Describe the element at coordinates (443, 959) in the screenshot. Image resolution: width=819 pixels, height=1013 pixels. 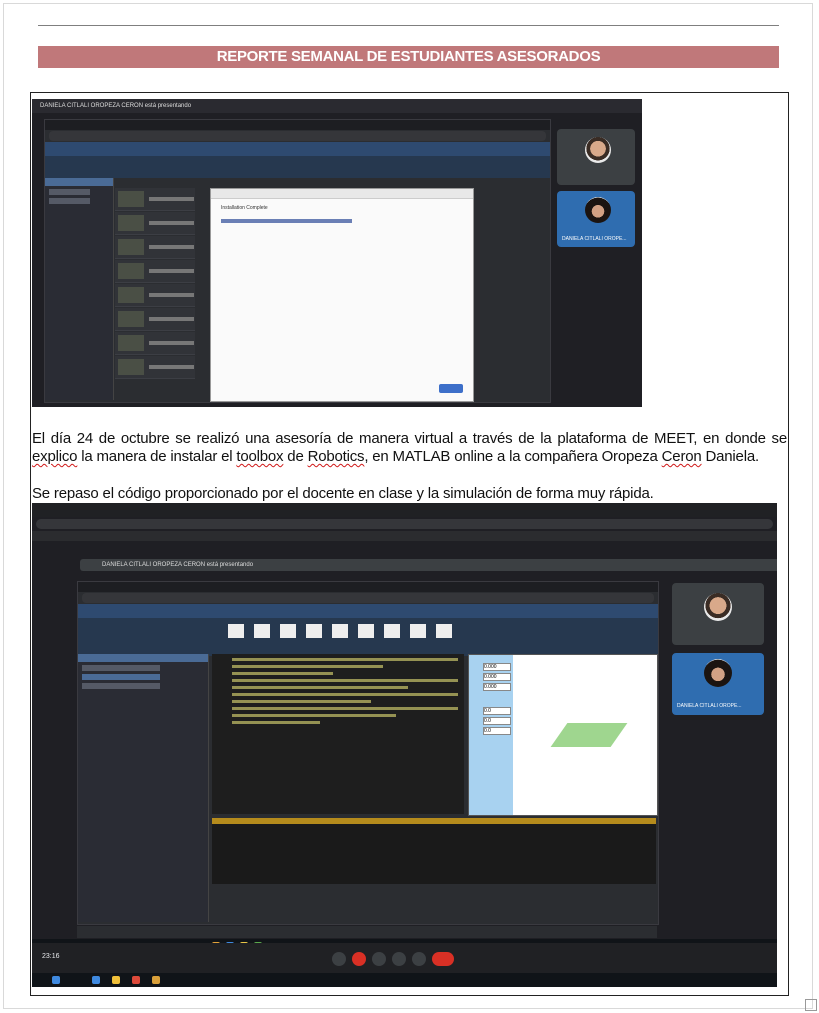
I see `end-call-button` at that location.